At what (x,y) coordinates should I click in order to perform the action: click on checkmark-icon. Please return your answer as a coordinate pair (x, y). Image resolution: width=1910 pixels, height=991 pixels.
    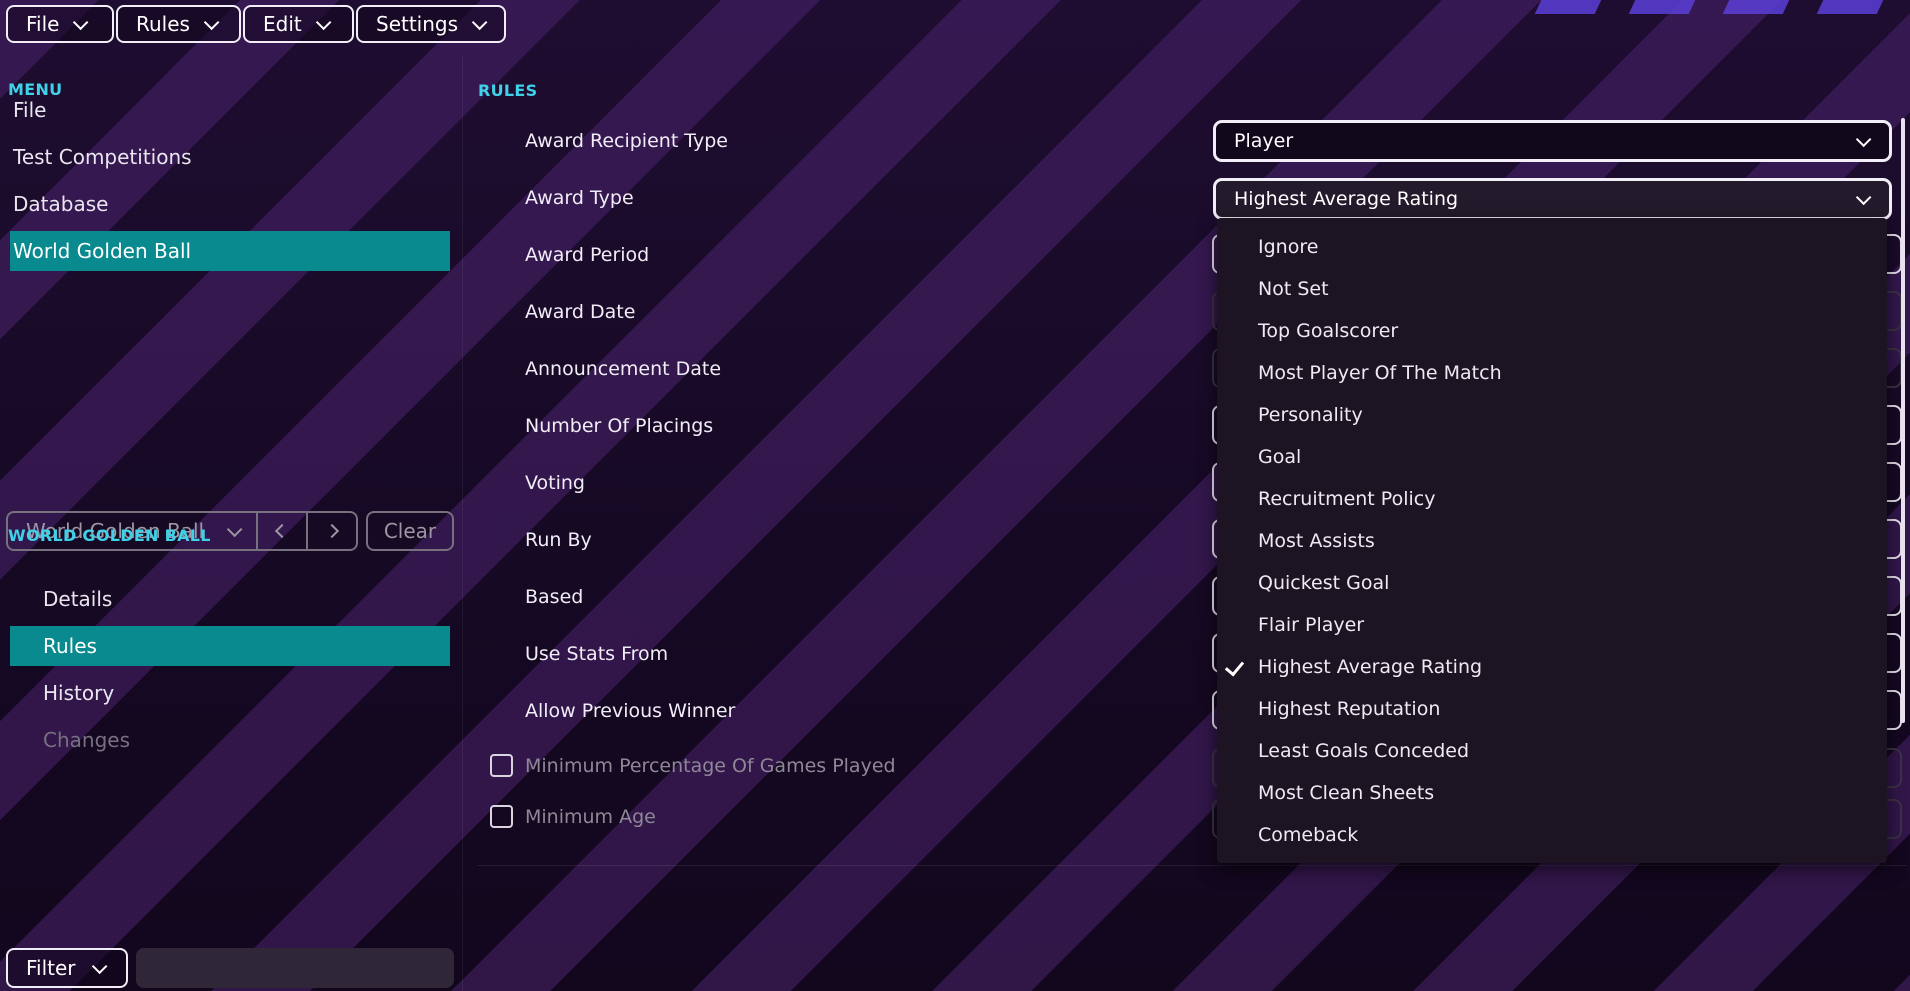
    Looking at the image, I should click on (1234, 666).